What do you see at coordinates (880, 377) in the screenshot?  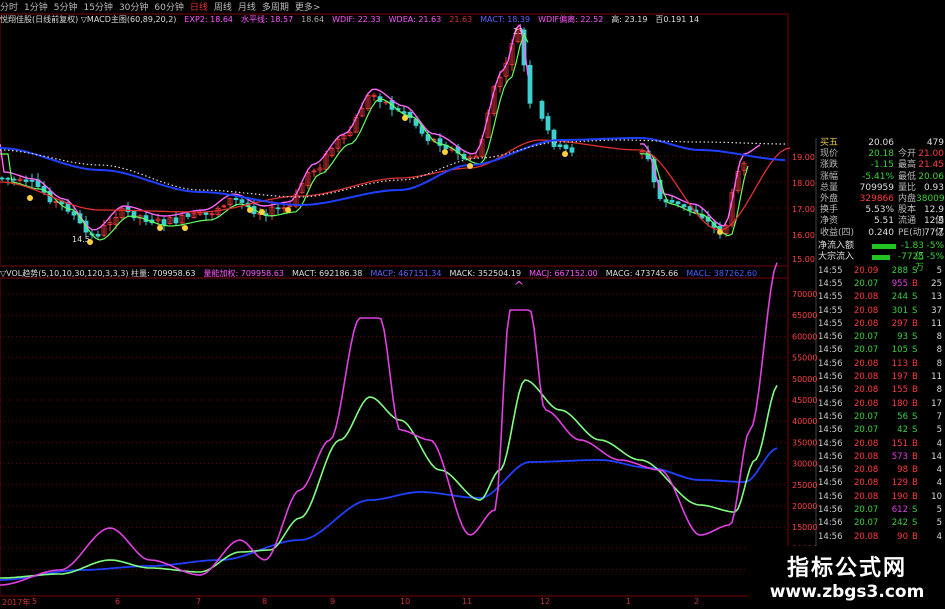 I see `tick-row: 14:56 20.08 197 B 11` at bounding box center [880, 377].